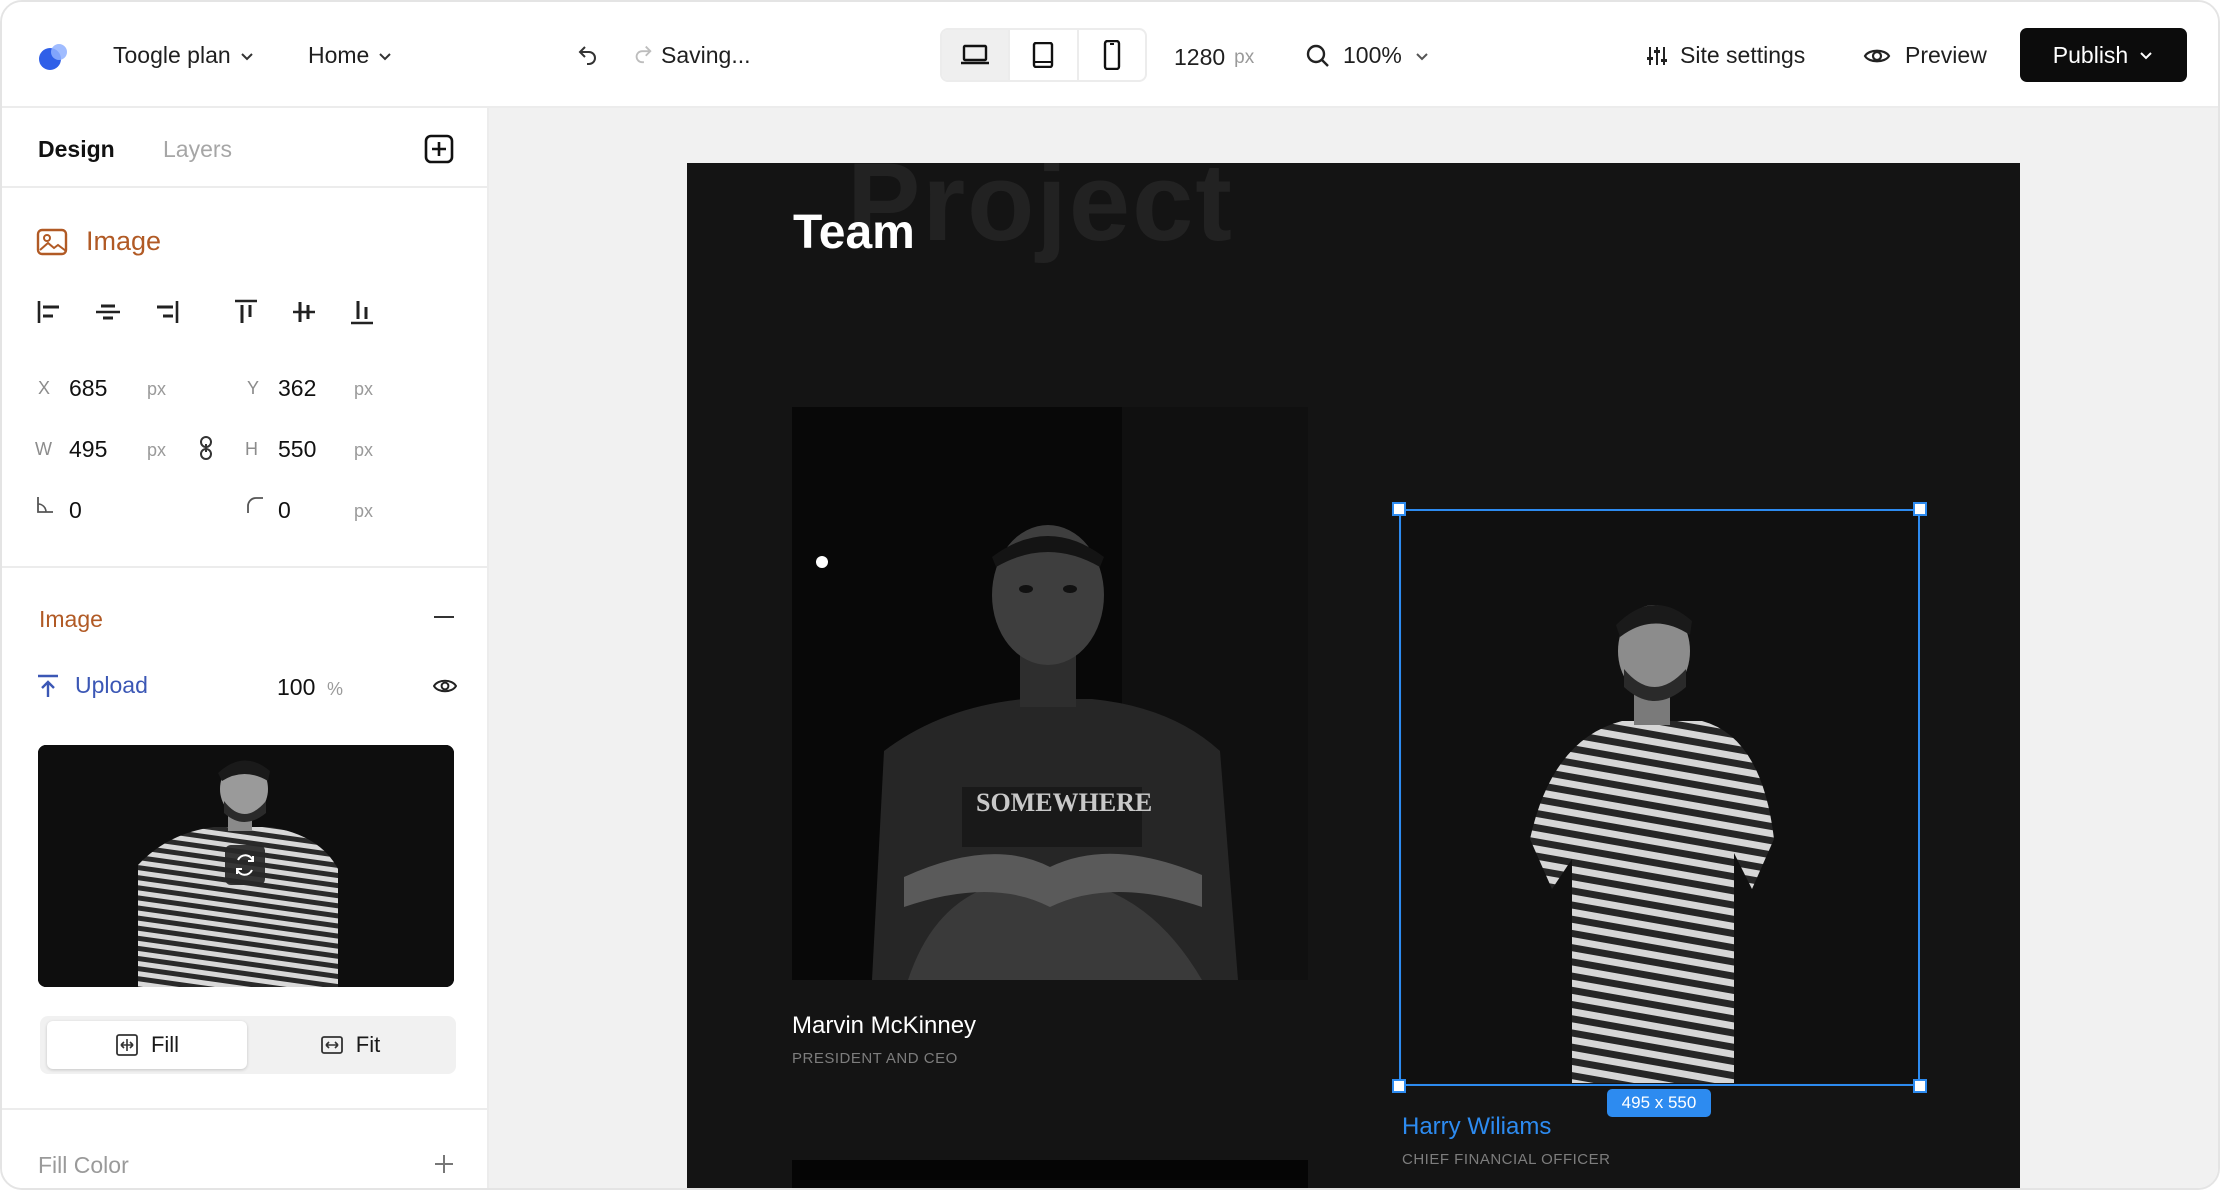 This screenshot has width=2220, height=1190. I want to click on align-center-horizontal-icon, so click(108, 312).